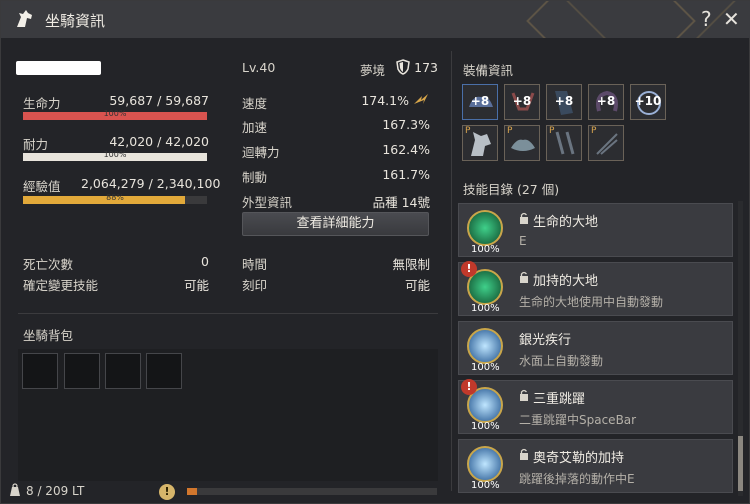  What do you see at coordinates (255, 177) in the screenshot?
I see `braking-label: 制動` at bounding box center [255, 177].